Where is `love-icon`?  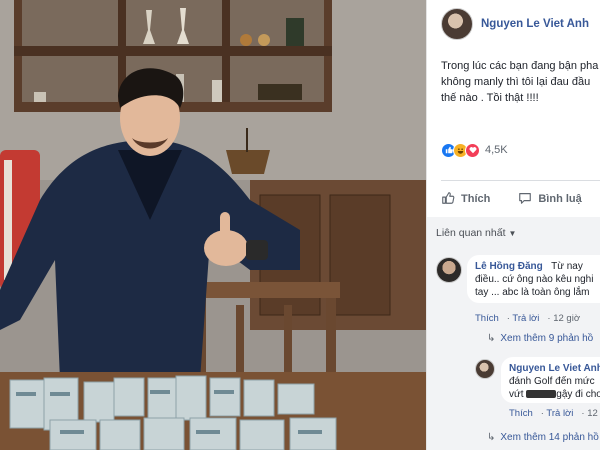 love-icon is located at coordinates (472, 150).